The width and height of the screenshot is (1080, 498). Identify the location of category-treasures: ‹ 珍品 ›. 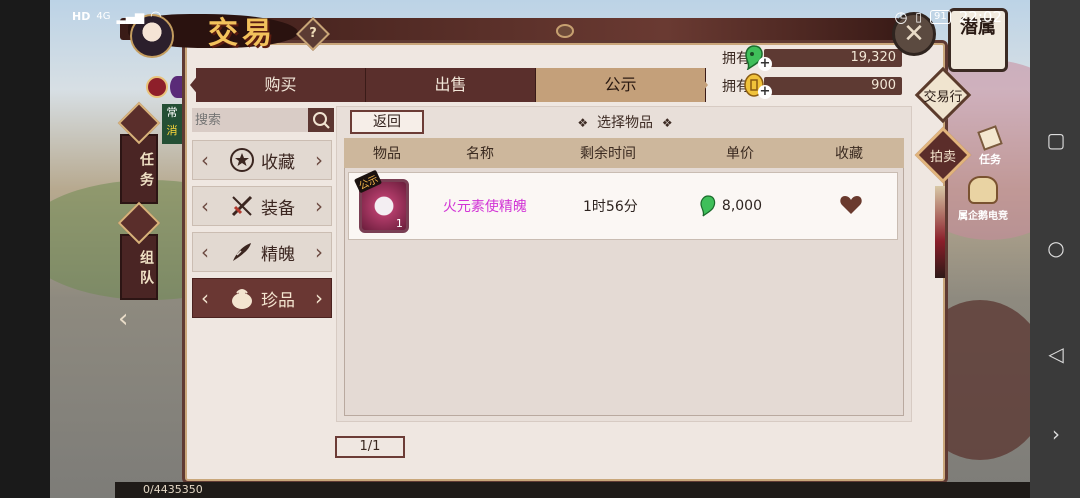
(262, 298).